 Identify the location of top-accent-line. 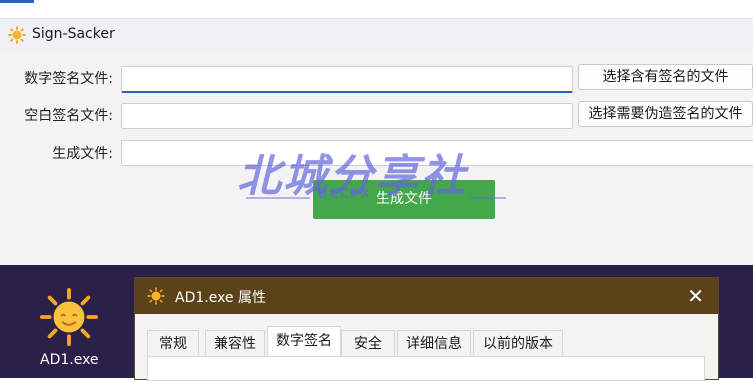
(17, 1).